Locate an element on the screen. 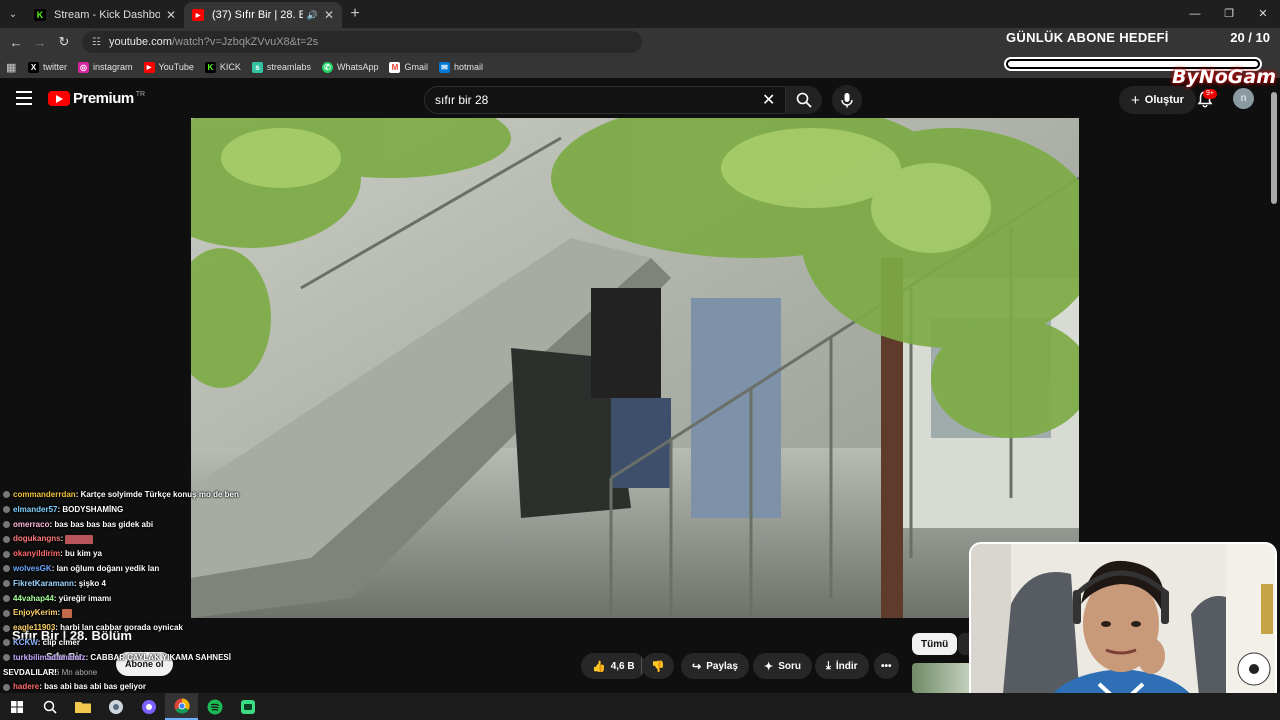 This screenshot has height=720, width=1280. chat-text: : lan oğlum doğanı yedik lan is located at coordinates (105, 568).